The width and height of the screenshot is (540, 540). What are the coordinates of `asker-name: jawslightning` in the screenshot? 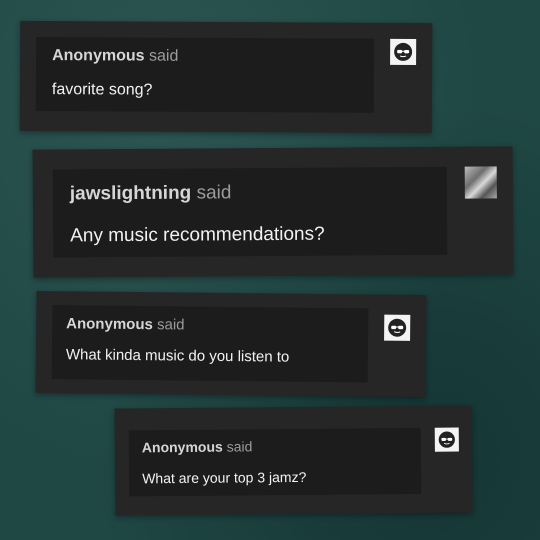 It's located at (131, 194).